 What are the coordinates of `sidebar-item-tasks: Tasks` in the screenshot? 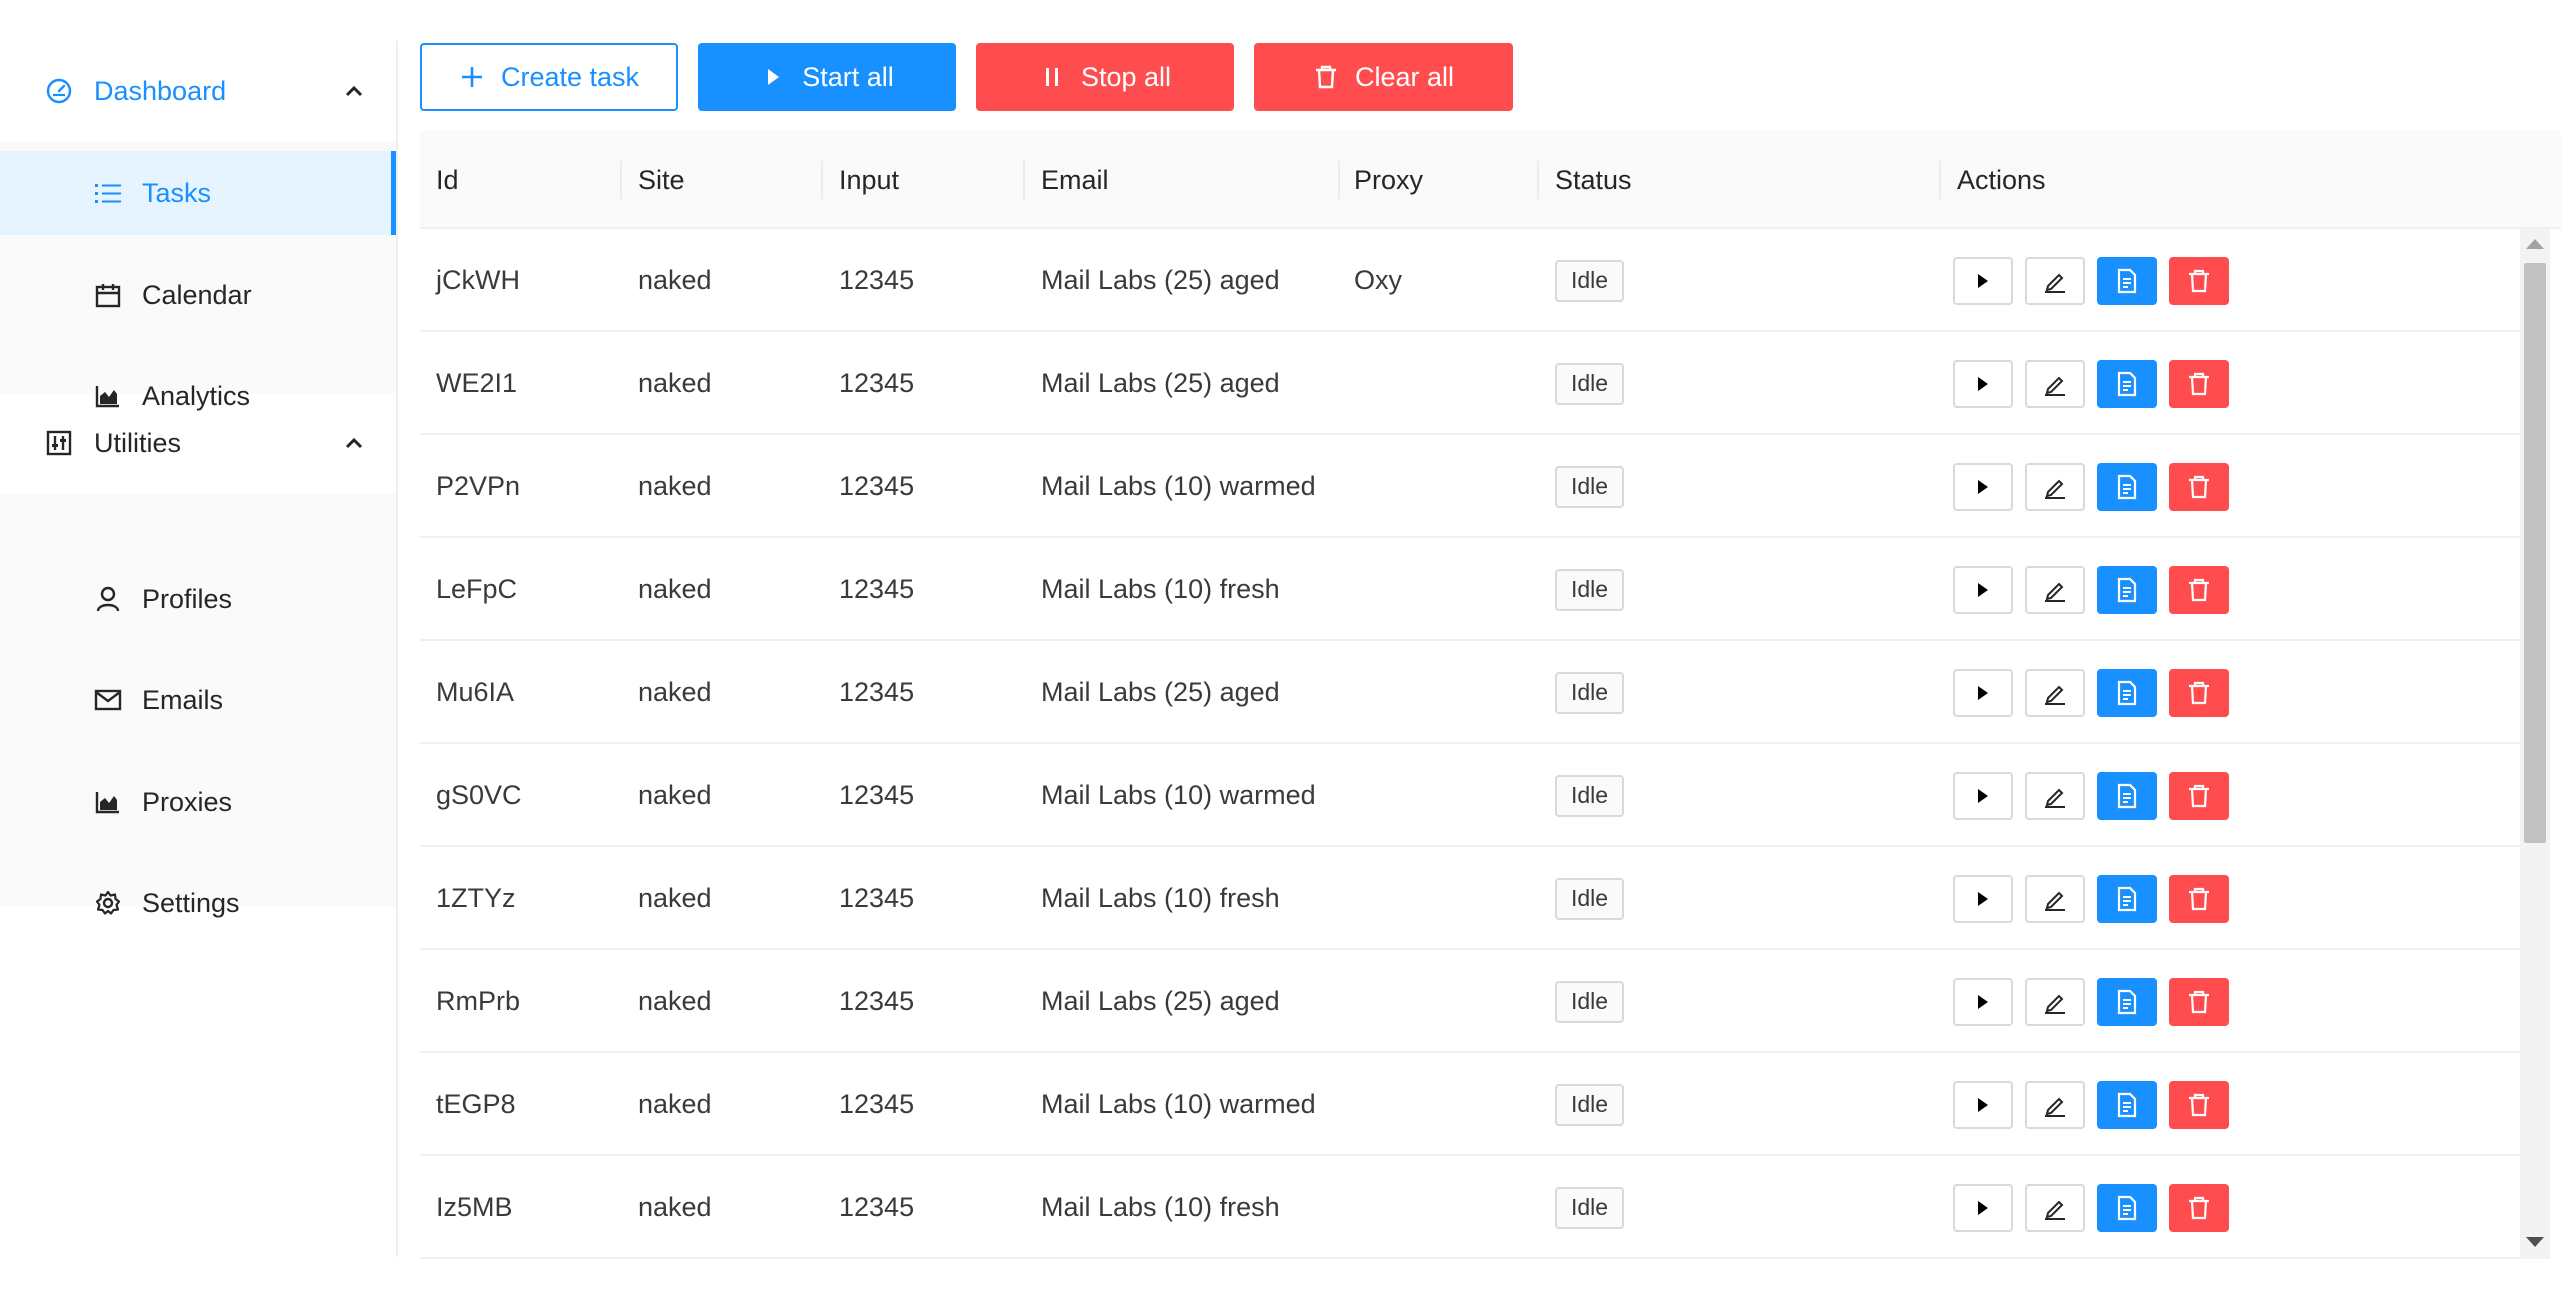 It's located at (198, 193).